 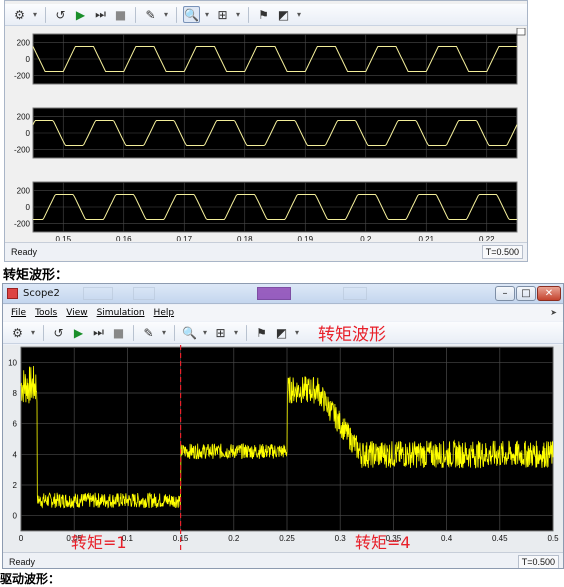 What do you see at coordinates (521, 32) in the screenshot?
I see `expand-icon` at bounding box center [521, 32].